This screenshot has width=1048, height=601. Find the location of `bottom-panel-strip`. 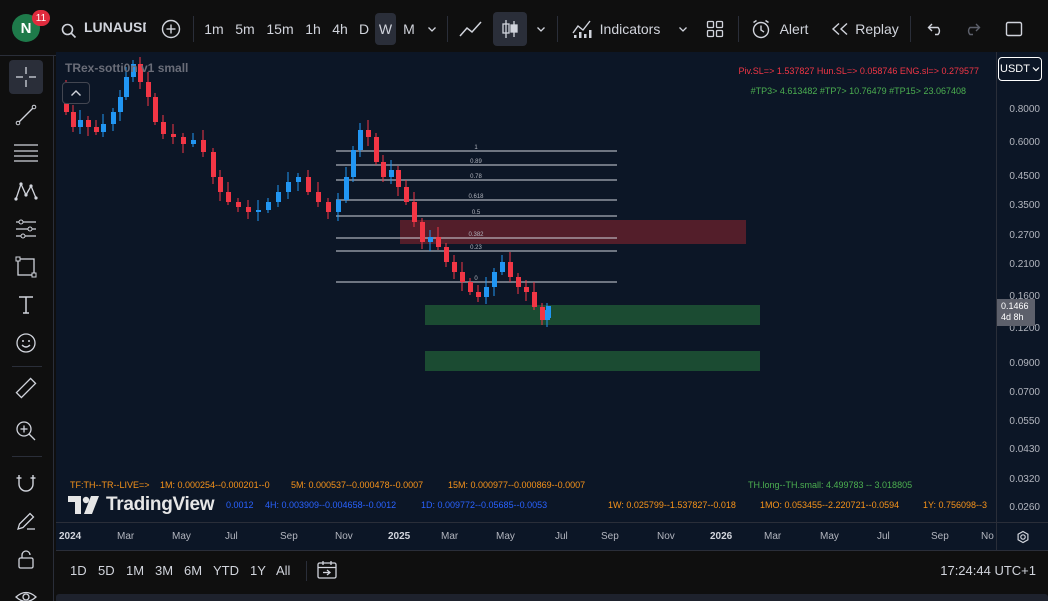

bottom-panel-strip is located at coordinates (552, 595).